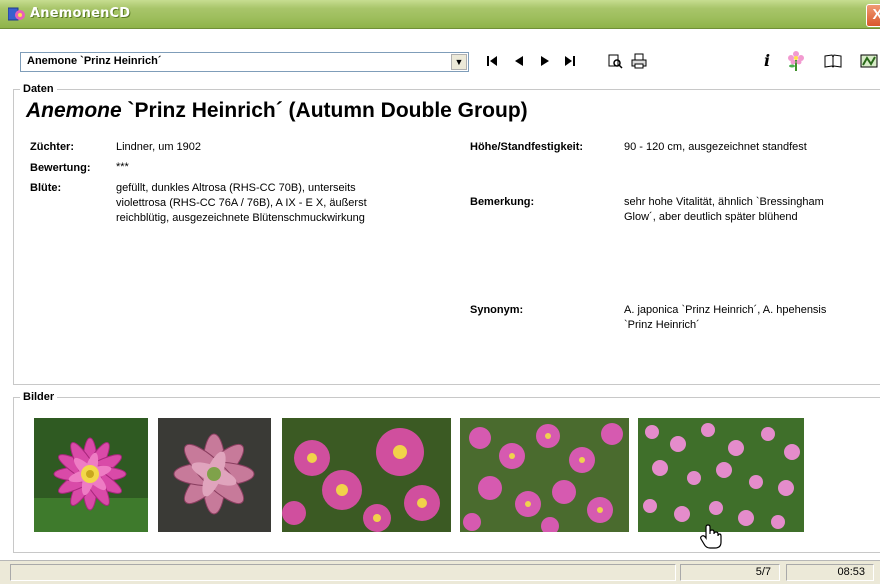  What do you see at coordinates (830, 572) in the screenshot?
I see `clock: 08:53` at bounding box center [830, 572].